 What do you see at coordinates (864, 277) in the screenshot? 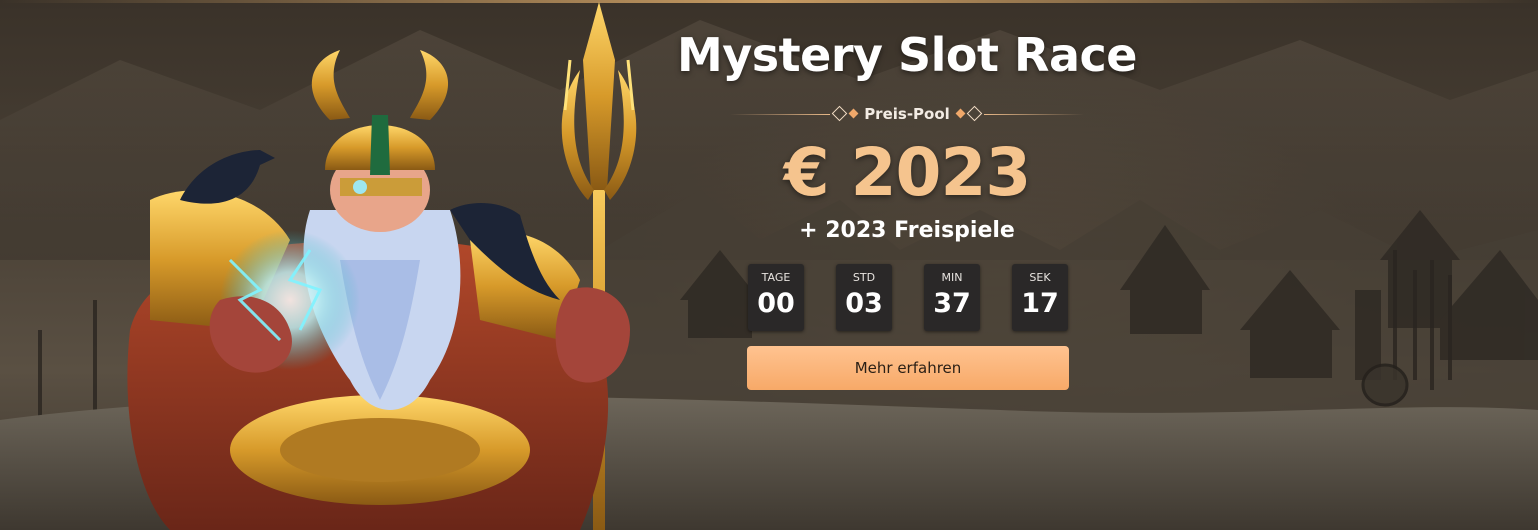
I see `countdown-label: STD` at bounding box center [864, 277].